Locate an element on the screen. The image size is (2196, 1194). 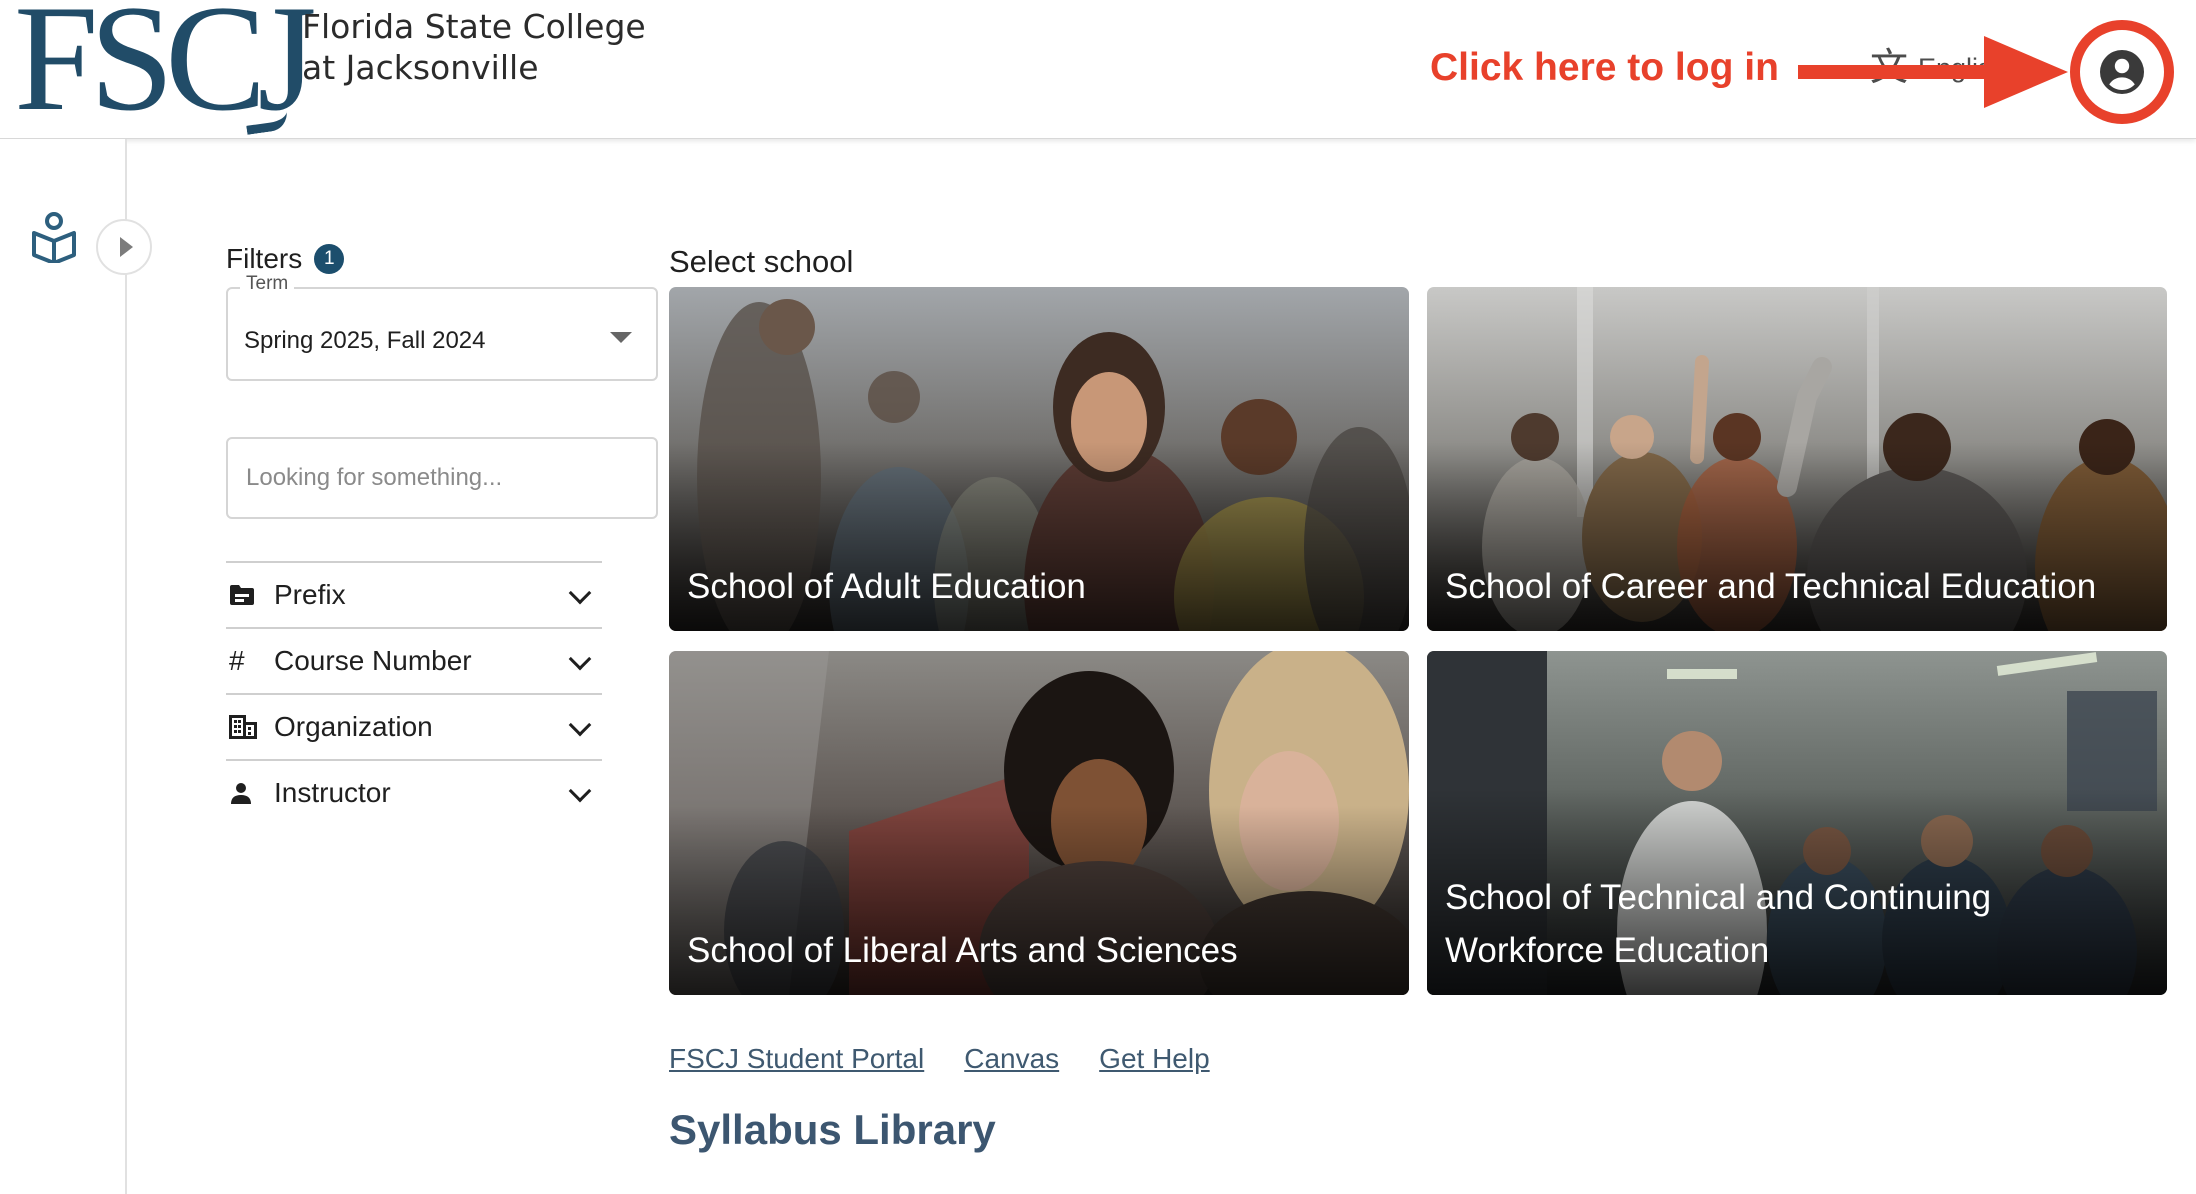
term-select: Term Spring 2025, Fall 2024 is located at coordinates (442, 327).